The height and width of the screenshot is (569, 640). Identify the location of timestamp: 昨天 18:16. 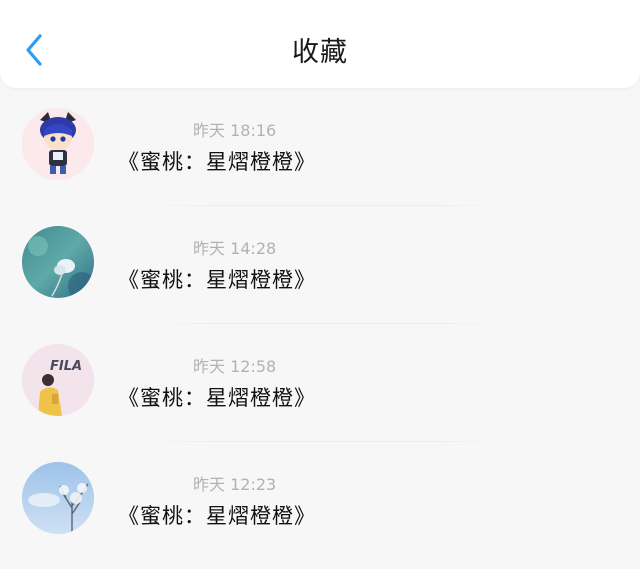
(235, 130).